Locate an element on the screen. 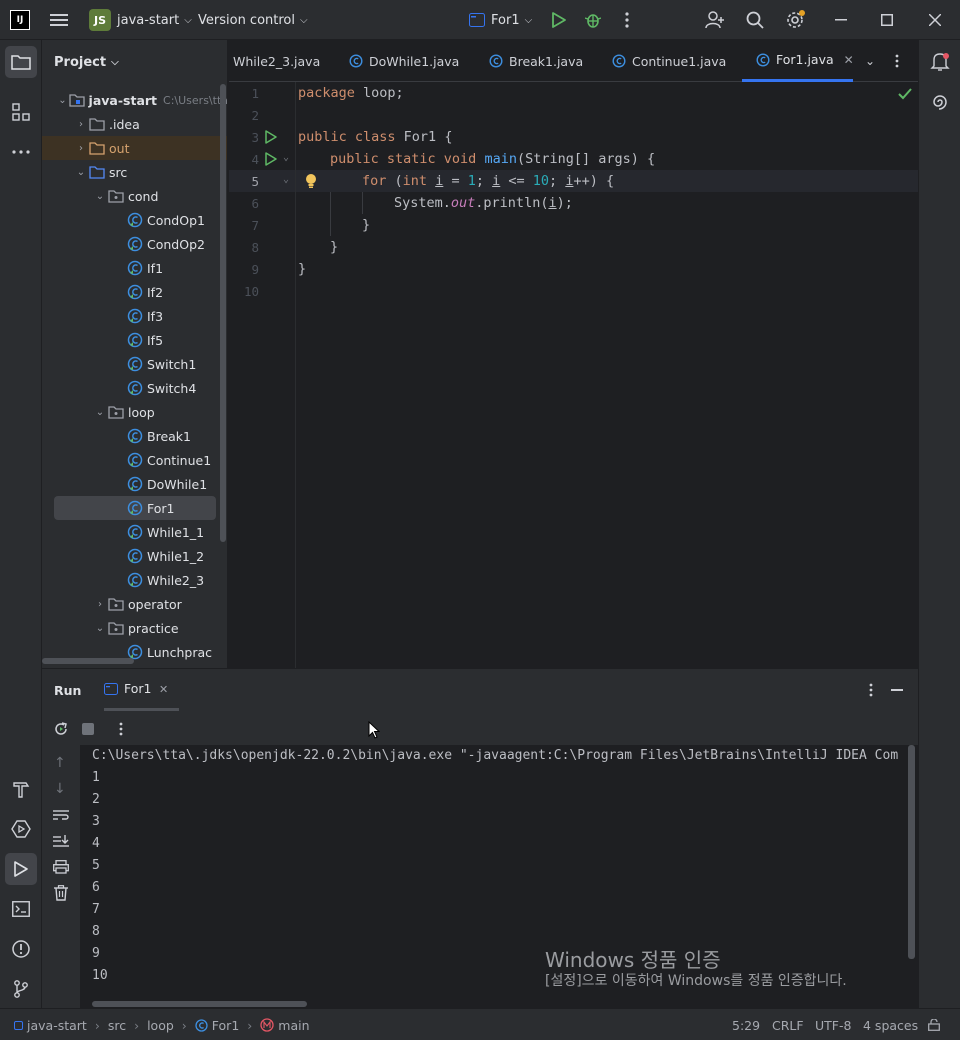 The width and height of the screenshot is (960, 1040). console-vertical-scrollbar is located at coordinates (911, 852).